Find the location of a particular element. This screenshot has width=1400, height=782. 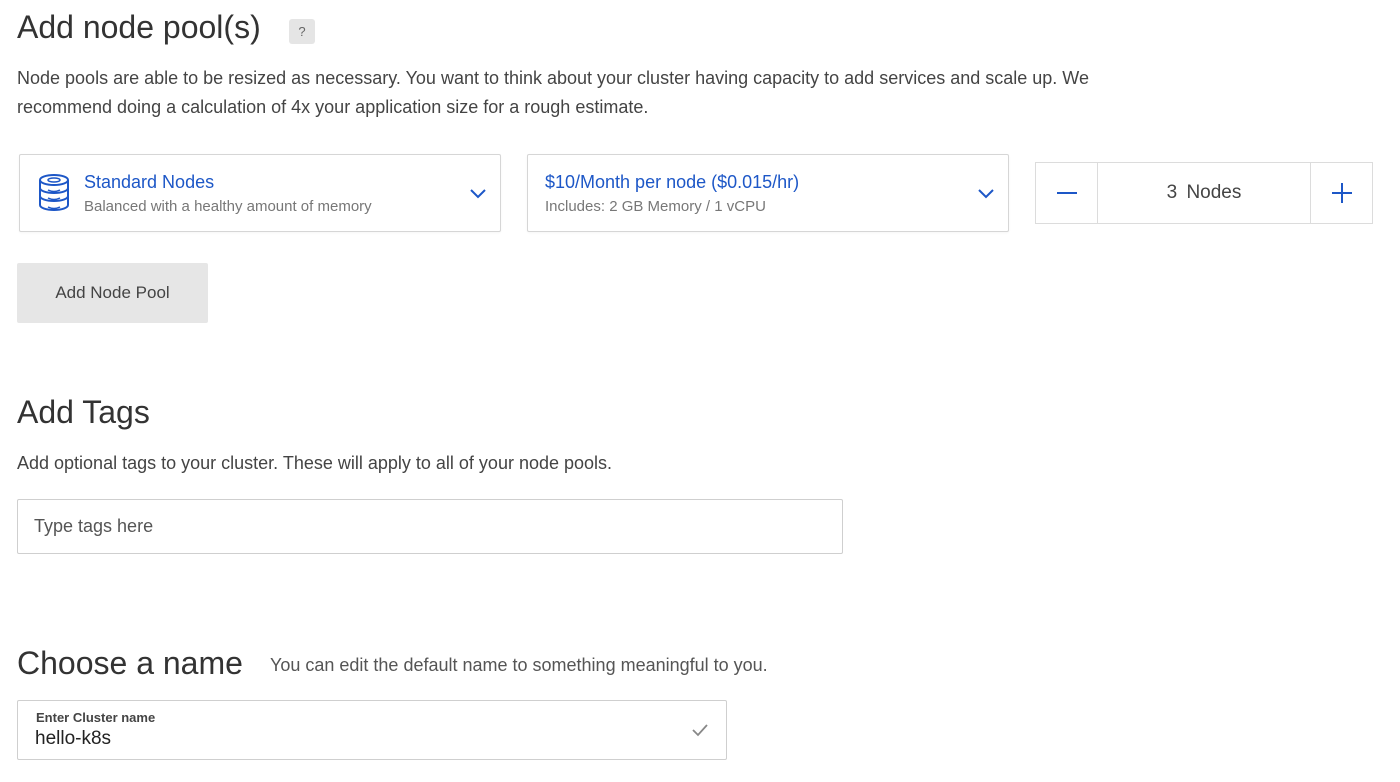

decrement-button is located at coordinates (1067, 193).